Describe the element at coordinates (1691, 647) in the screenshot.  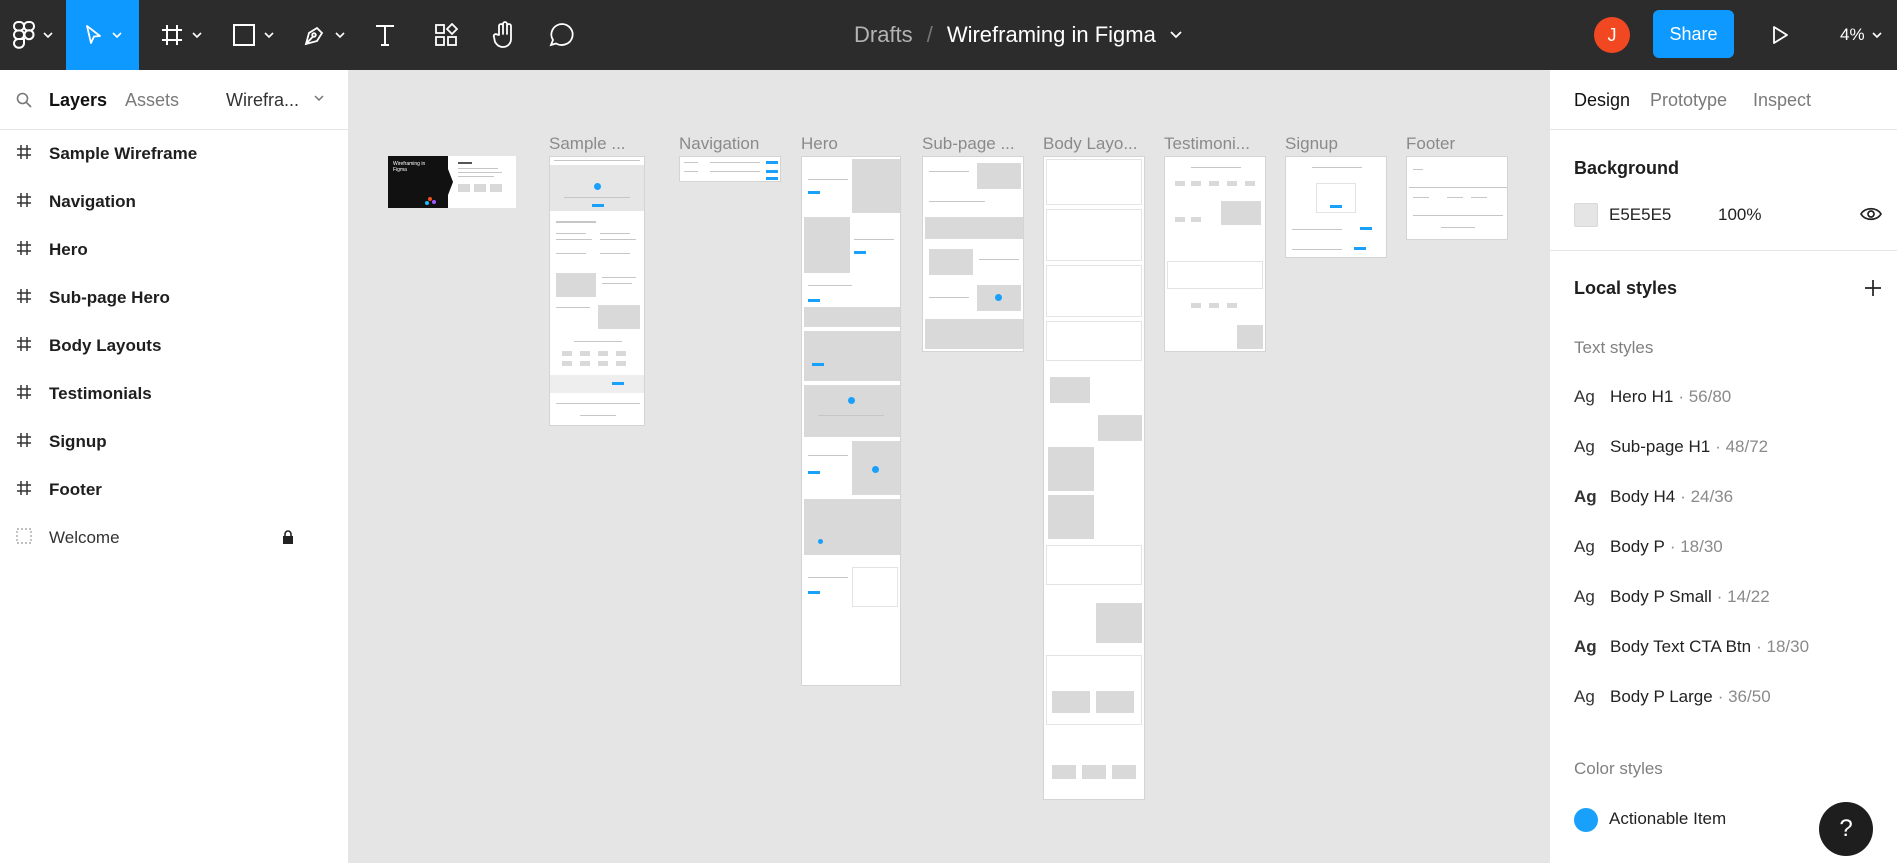
I see `text-style-body-text-cta-btn: Ag Body Text CTA Btn · 18/30` at that location.